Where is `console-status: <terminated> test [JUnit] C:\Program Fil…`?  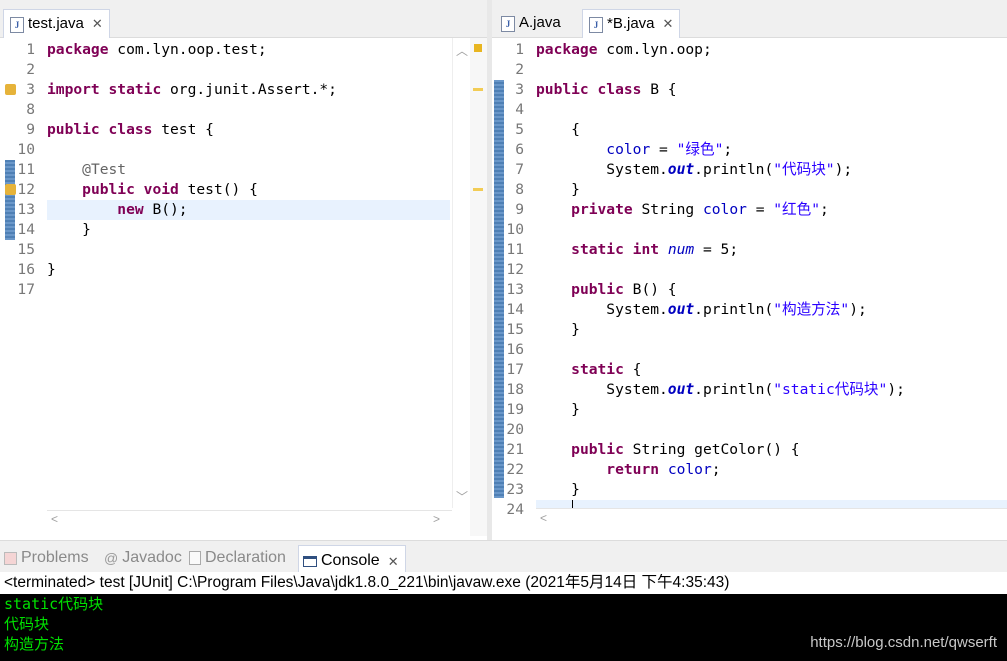 console-status: <terminated> test [JUnit] C:\Program Fil… is located at coordinates (503, 583).